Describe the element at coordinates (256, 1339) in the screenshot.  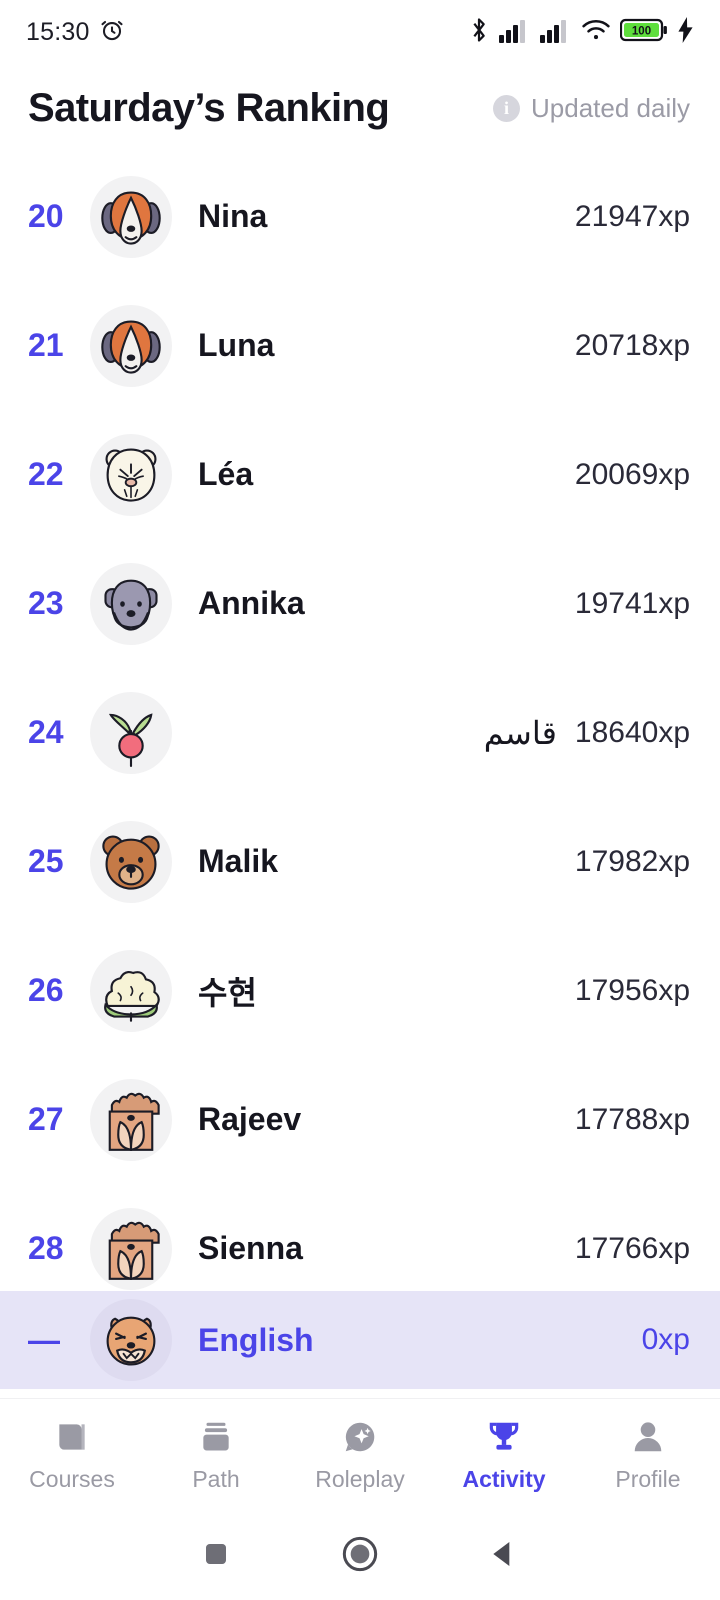
I see `user-name: English` at that location.